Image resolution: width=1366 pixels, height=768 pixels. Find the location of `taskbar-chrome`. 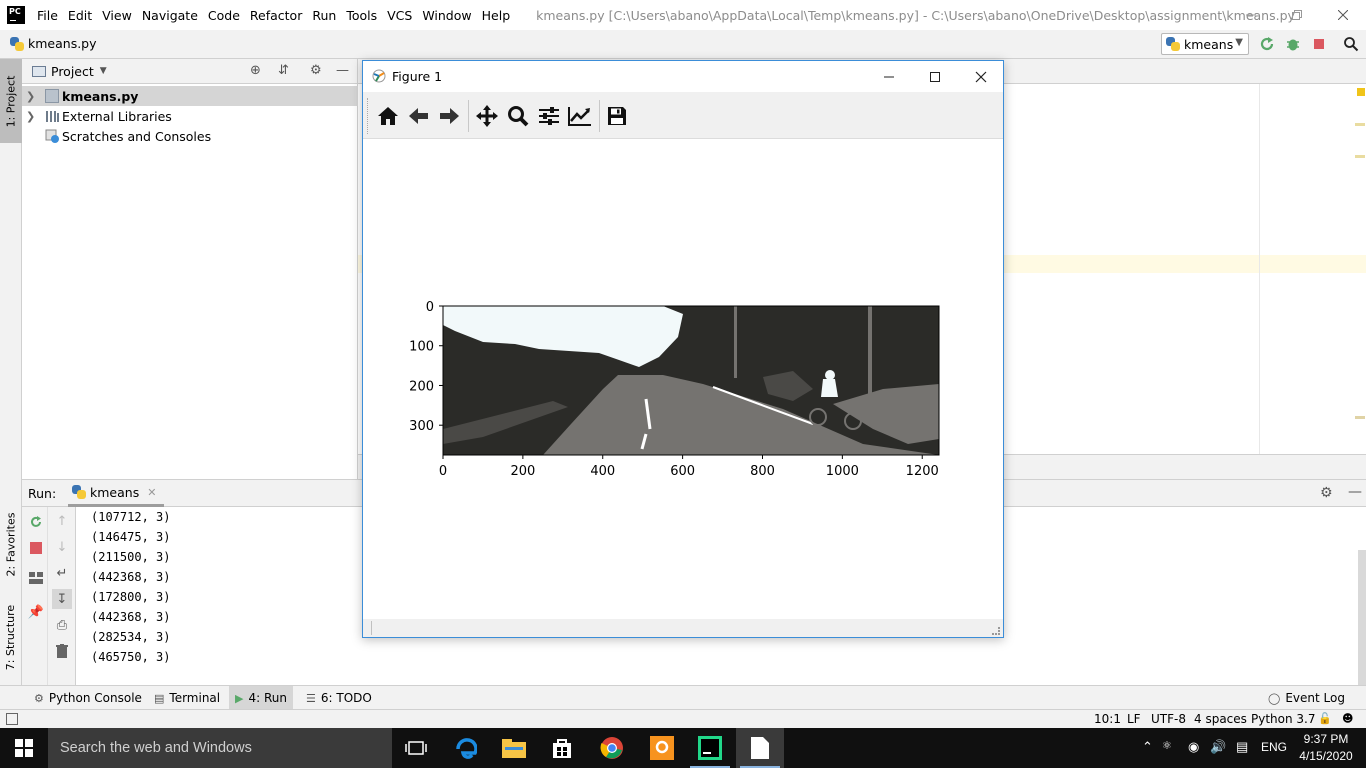

taskbar-chrome is located at coordinates (612, 748).